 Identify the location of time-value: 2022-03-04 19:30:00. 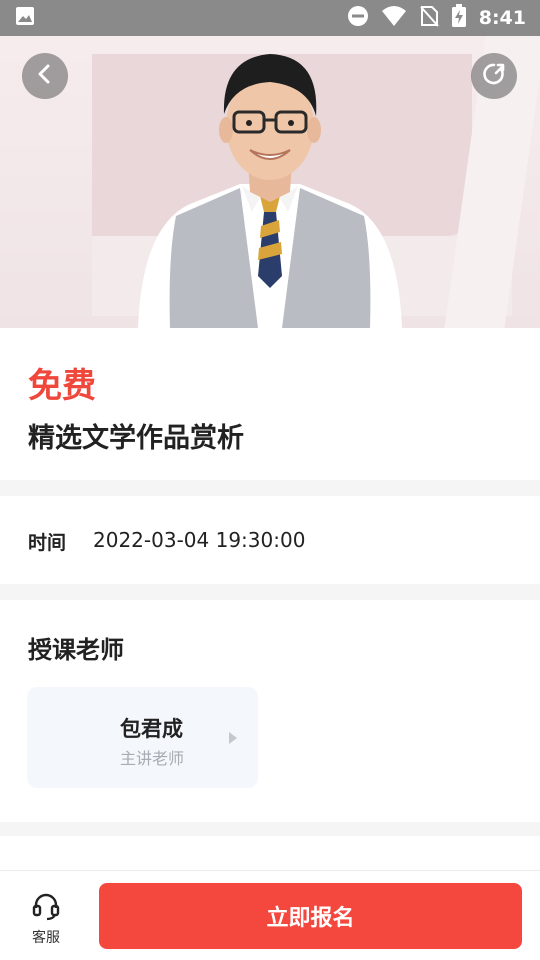
(199, 540).